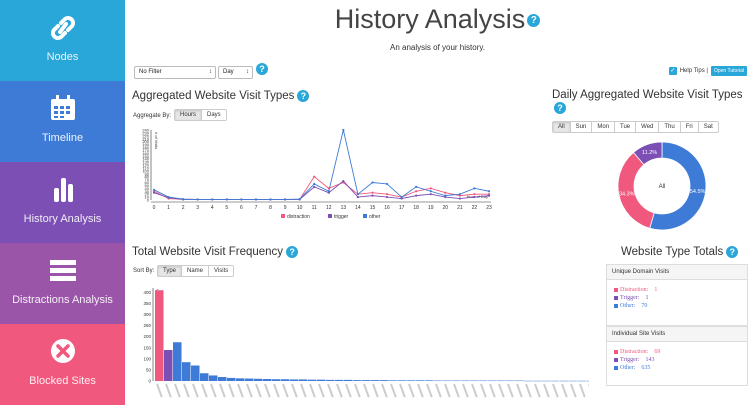 The image size is (750, 405). Describe the element at coordinates (183, 208) in the screenshot. I see `x-tick-label: 2` at that location.